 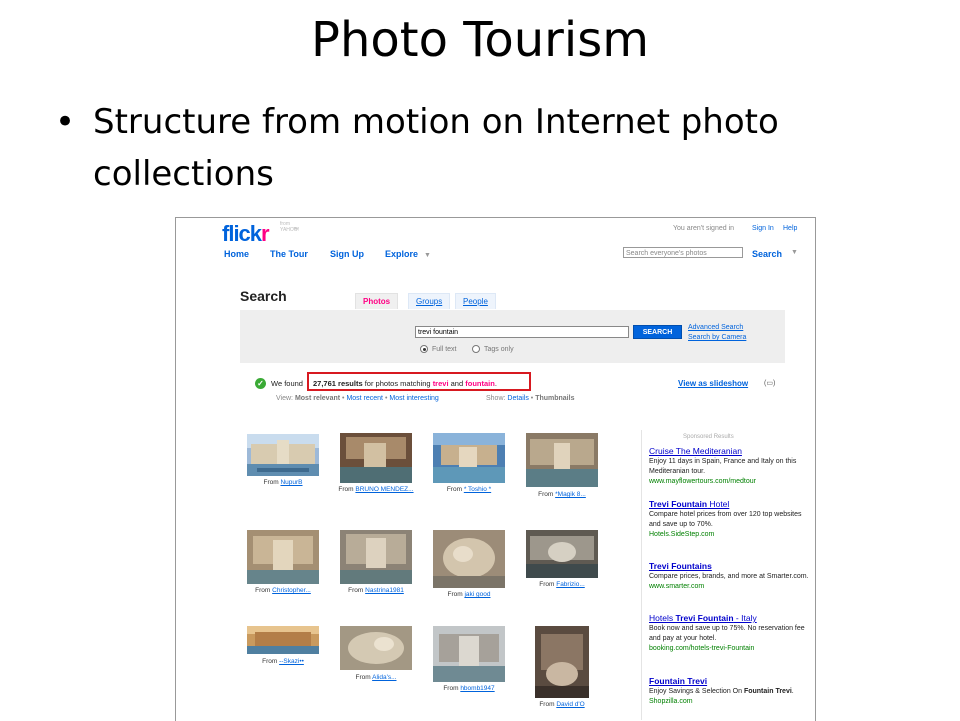 I want to click on ad-body-pre: Enjoy Savings & Selection On, so click(x=696, y=691).